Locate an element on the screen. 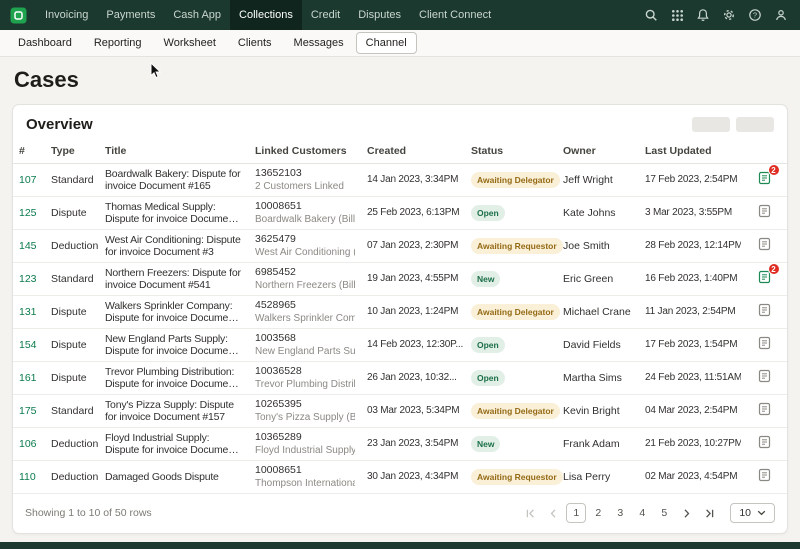 Image resolution: width=800 pixels, height=549 pixels. owner-cell: Joe Smith is located at coordinates (598, 246).